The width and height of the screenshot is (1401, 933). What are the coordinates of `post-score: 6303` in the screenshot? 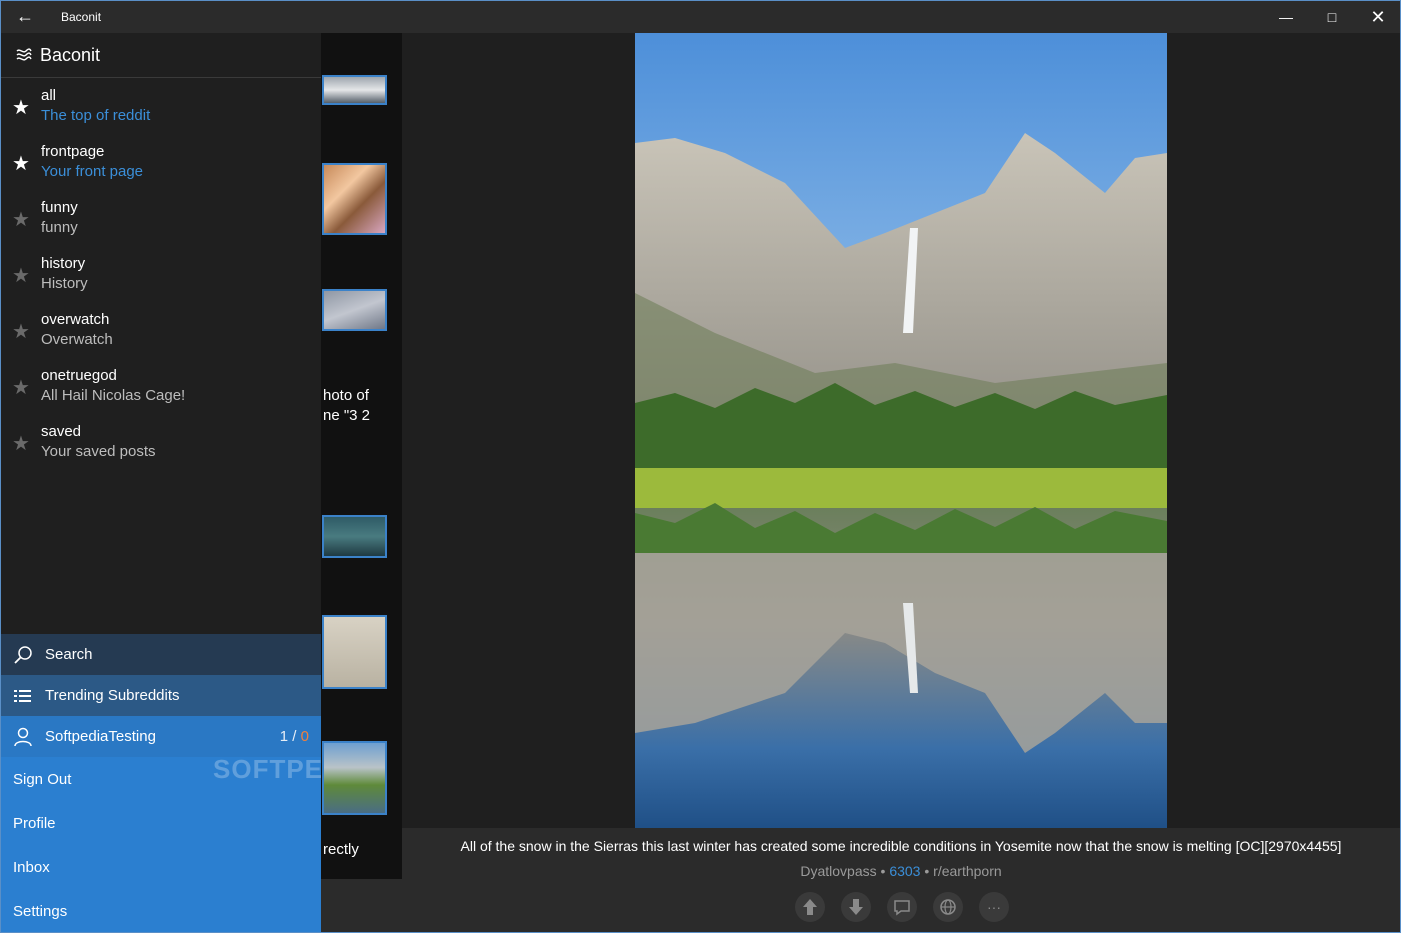 It's located at (905, 871).